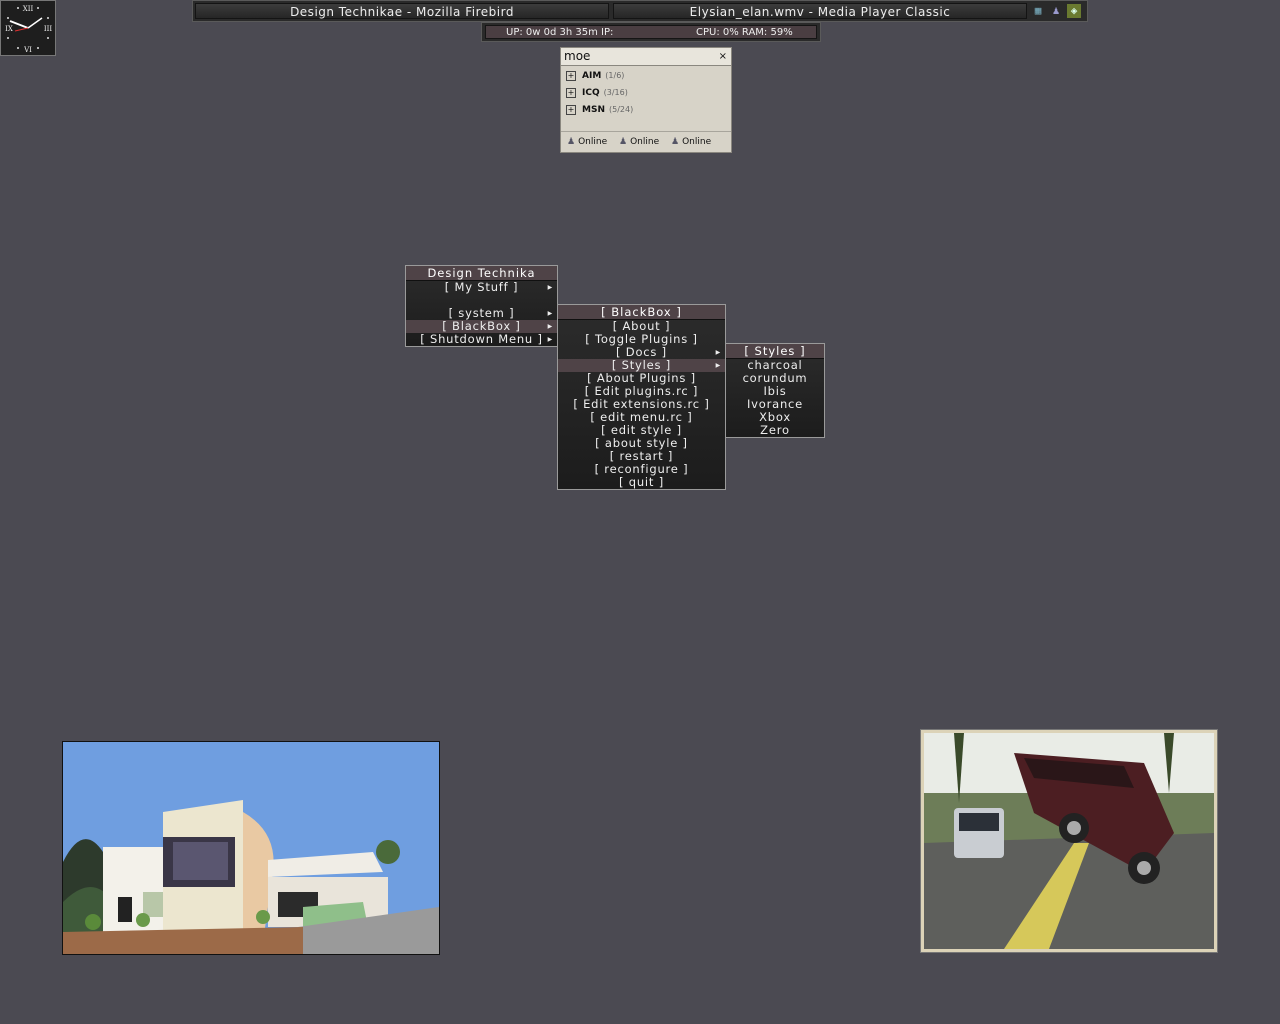  I want to click on analog-clock: XII III VI IX, so click(28, 28).